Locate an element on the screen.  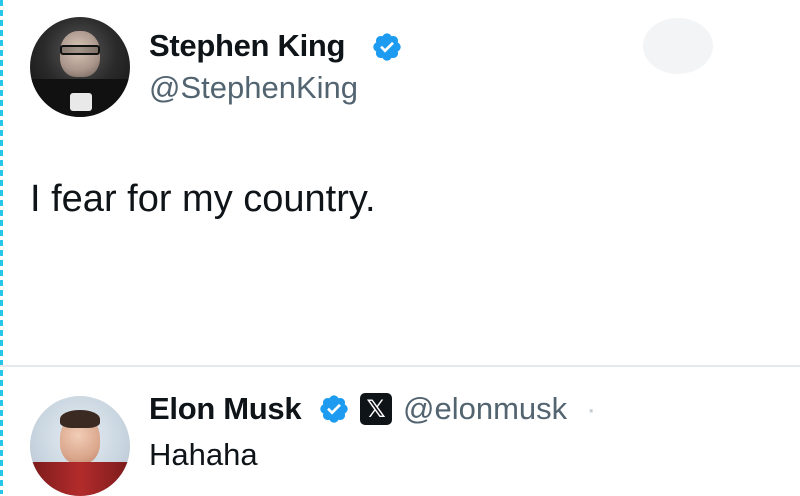
avatar-hair is located at coordinates (80, 419).